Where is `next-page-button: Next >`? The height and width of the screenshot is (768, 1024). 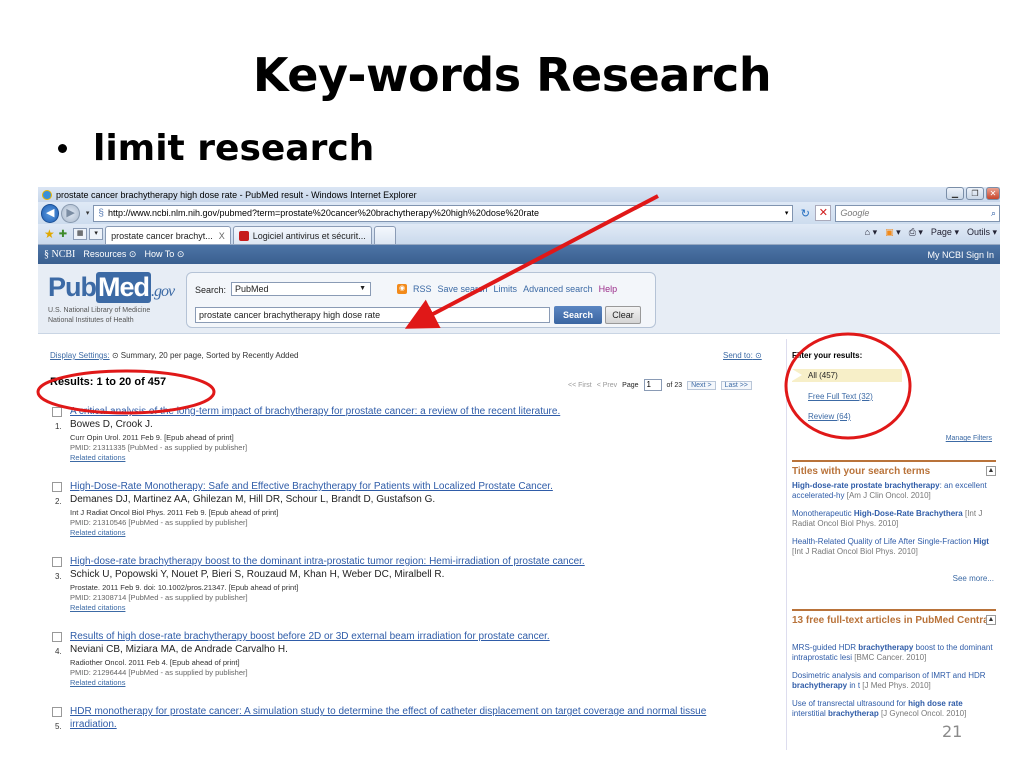
next-page-button: Next > is located at coordinates (701, 385).